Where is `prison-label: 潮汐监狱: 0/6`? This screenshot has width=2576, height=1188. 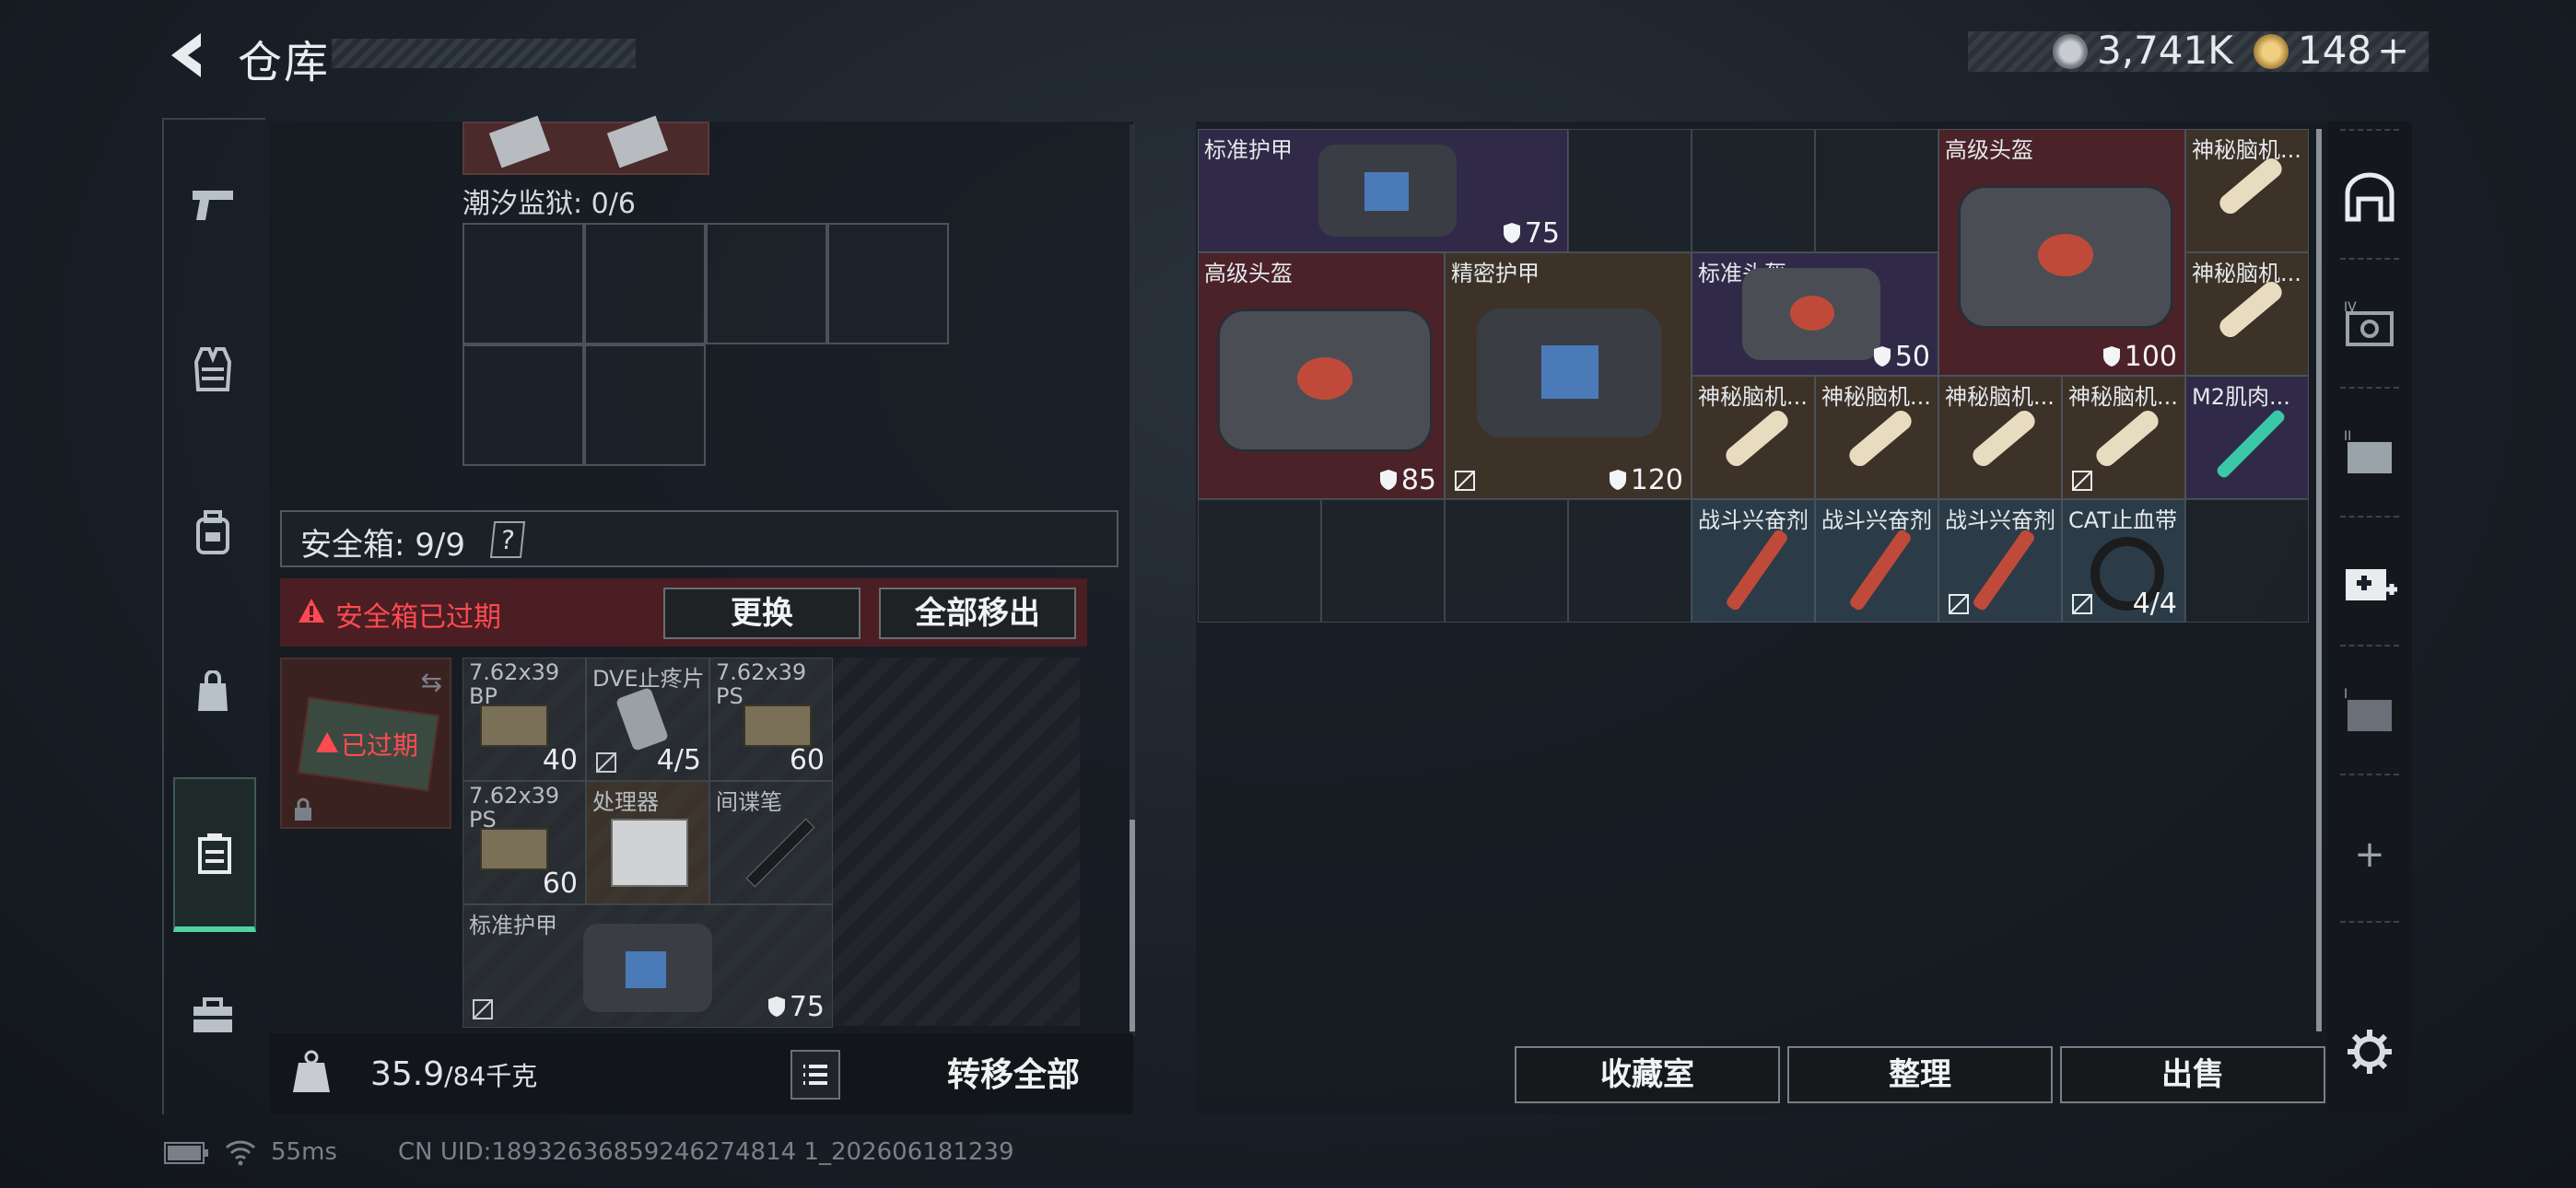 prison-label: 潮汐监狱: 0/6 is located at coordinates (549, 204).